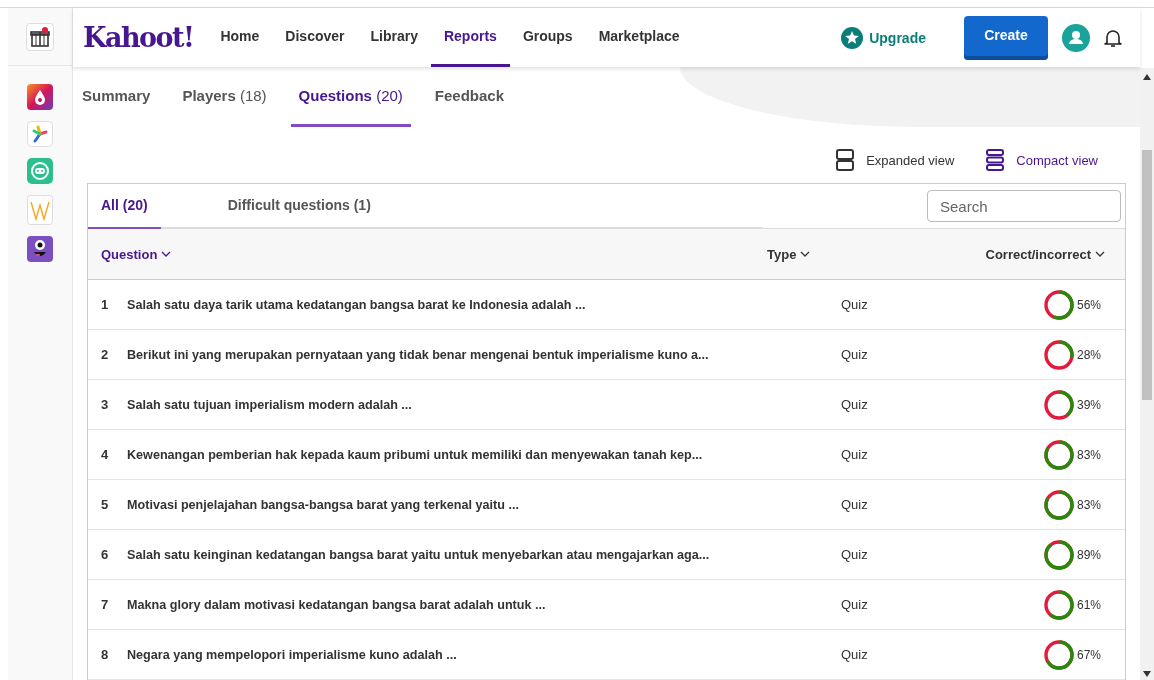  I want to click on row-number: 2, so click(105, 354).